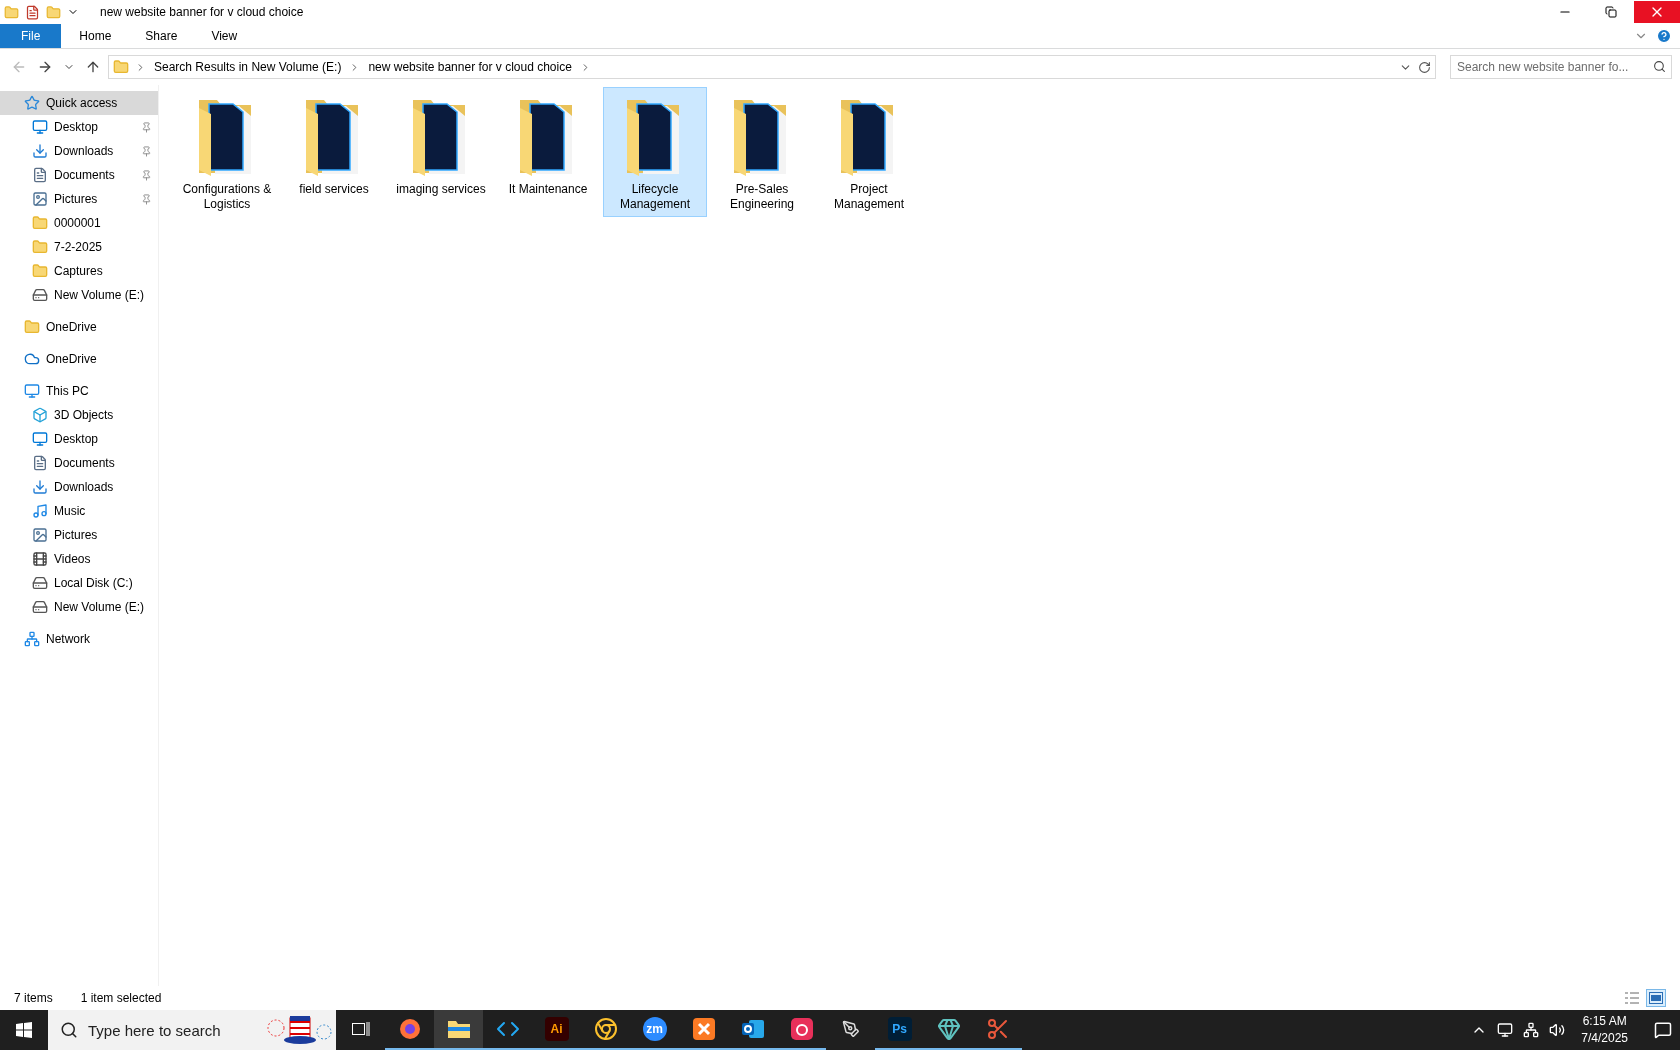 This screenshot has width=1680, height=1050. Describe the element at coordinates (32, 359) in the screenshot. I see `cloud-icon` at that location.